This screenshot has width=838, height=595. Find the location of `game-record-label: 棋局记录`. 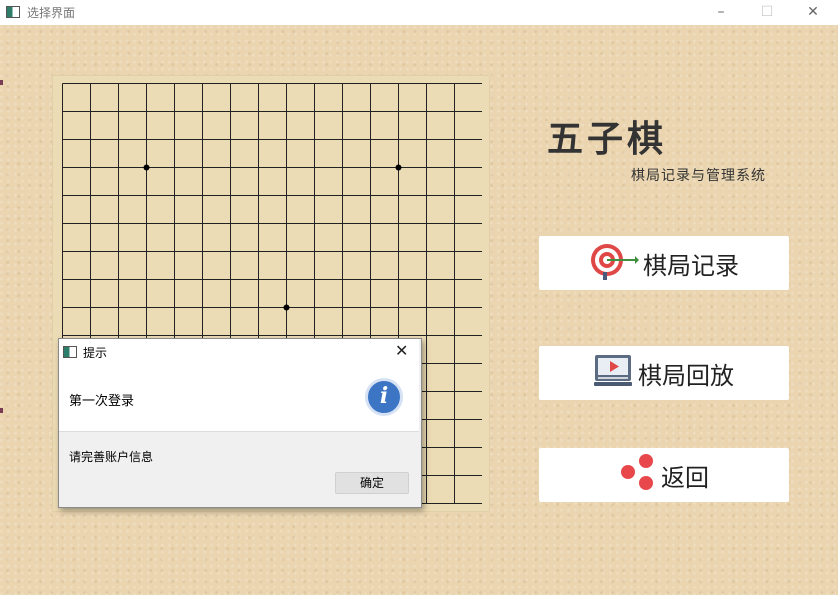

game-record-label: 棋局记录 is located at coordinates (691, 265).